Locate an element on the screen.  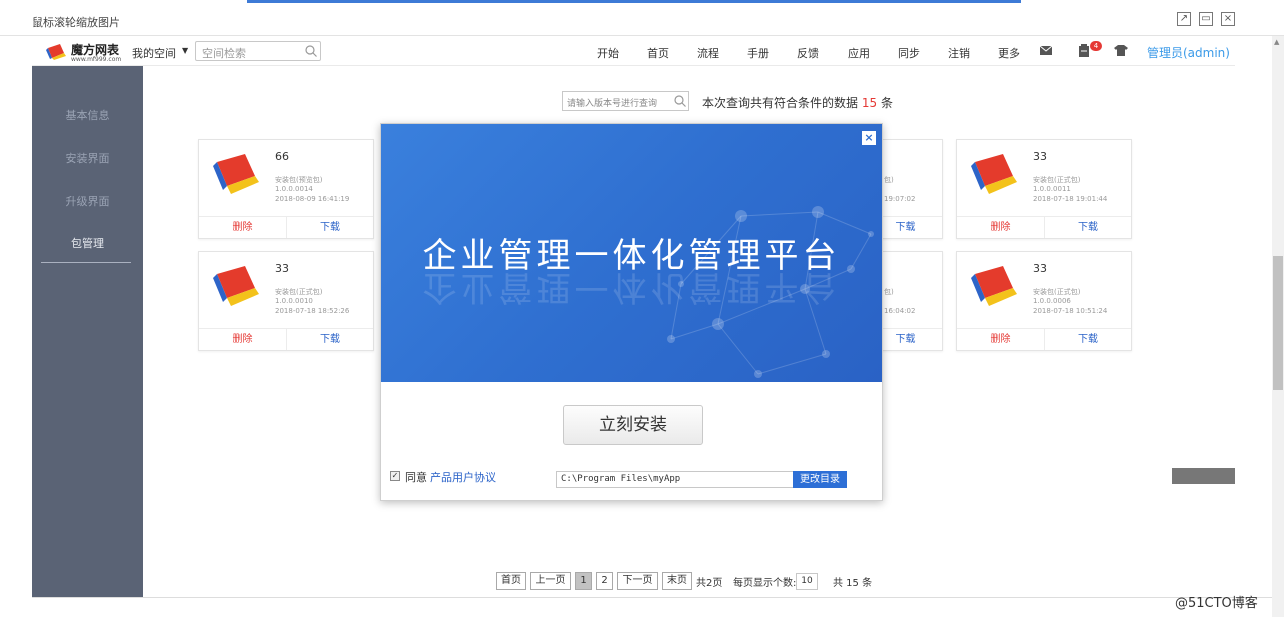
window-title: 鼠标滚轮缩放图片 is located at coordinates (76, 22).